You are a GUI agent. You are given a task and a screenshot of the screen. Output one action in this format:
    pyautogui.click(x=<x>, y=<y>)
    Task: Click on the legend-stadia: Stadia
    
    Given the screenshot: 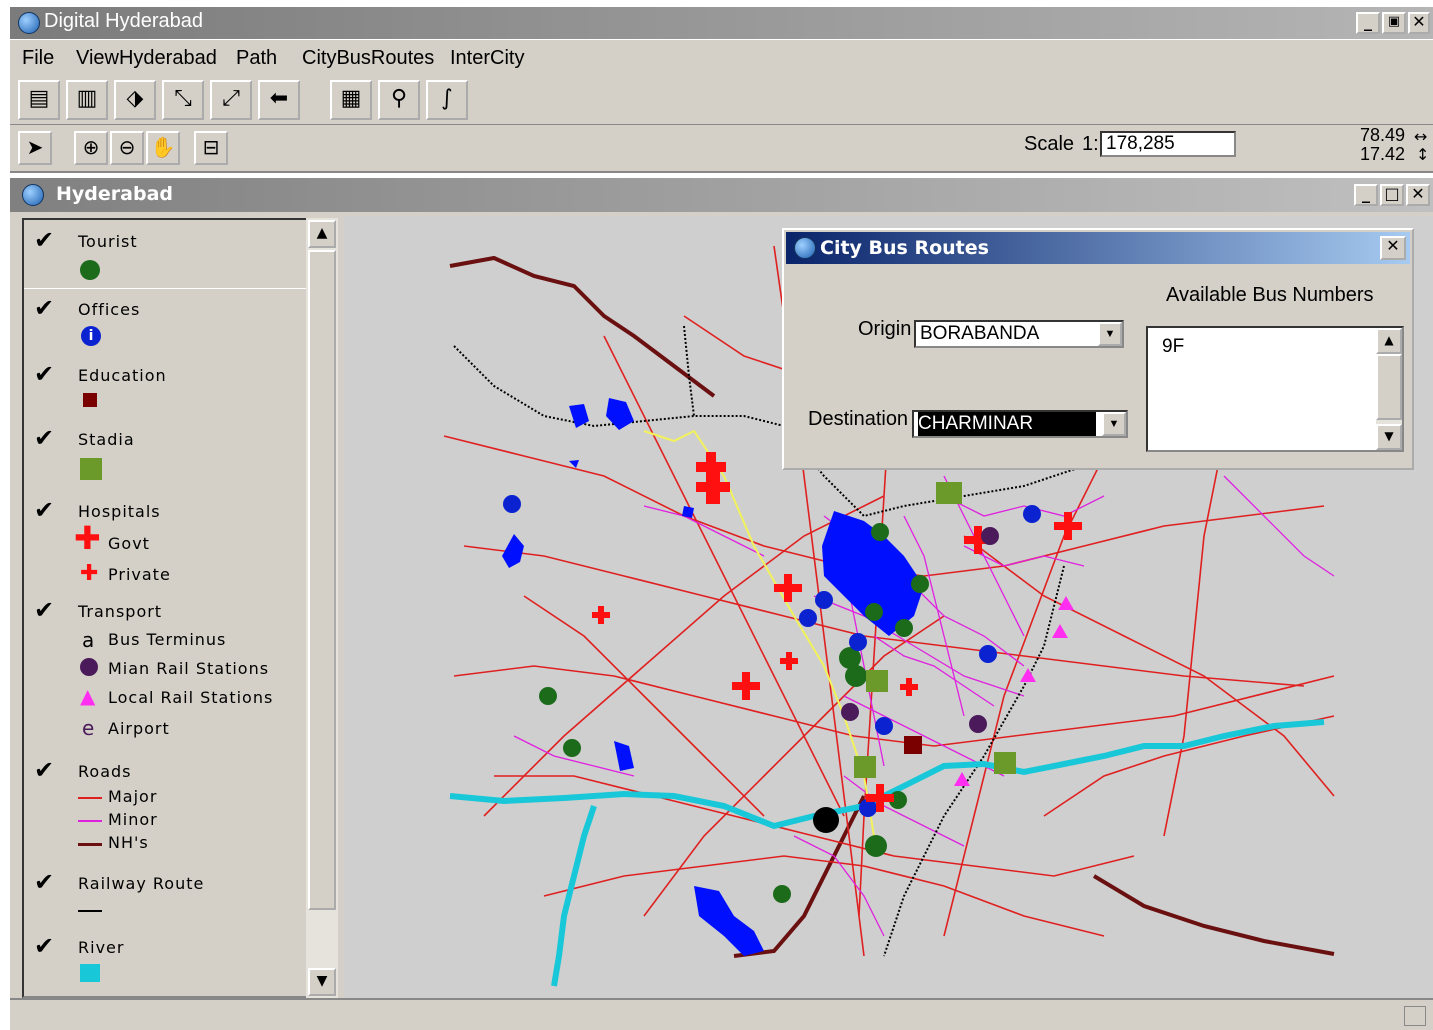 What is the action you would take?
    pyautogui.click(x=106, y=439)
    